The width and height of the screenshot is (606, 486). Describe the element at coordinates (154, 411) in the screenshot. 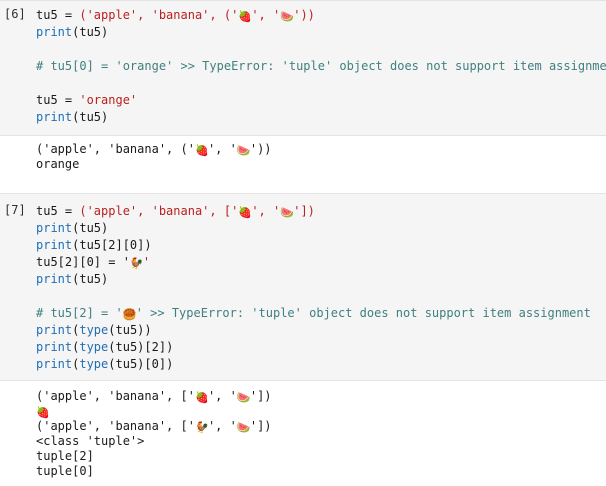

I see `output-line: 🍓` at that location.